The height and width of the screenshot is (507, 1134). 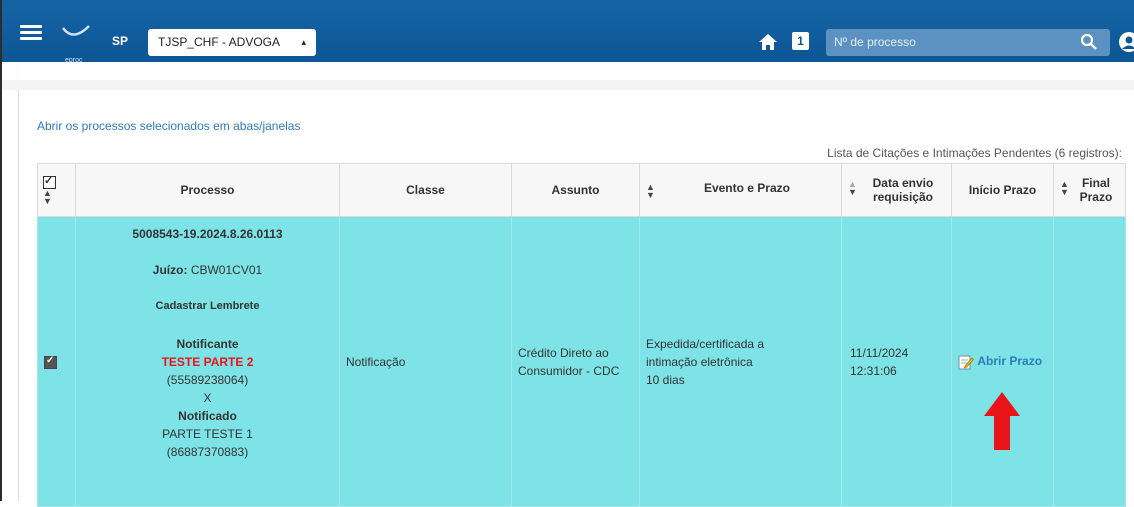 What do you see at coordinates (219, 42) in the screenshot?
I see `profile-select-value: TJSP_CHF - ADVOGA` at bounding box center [219, 42].